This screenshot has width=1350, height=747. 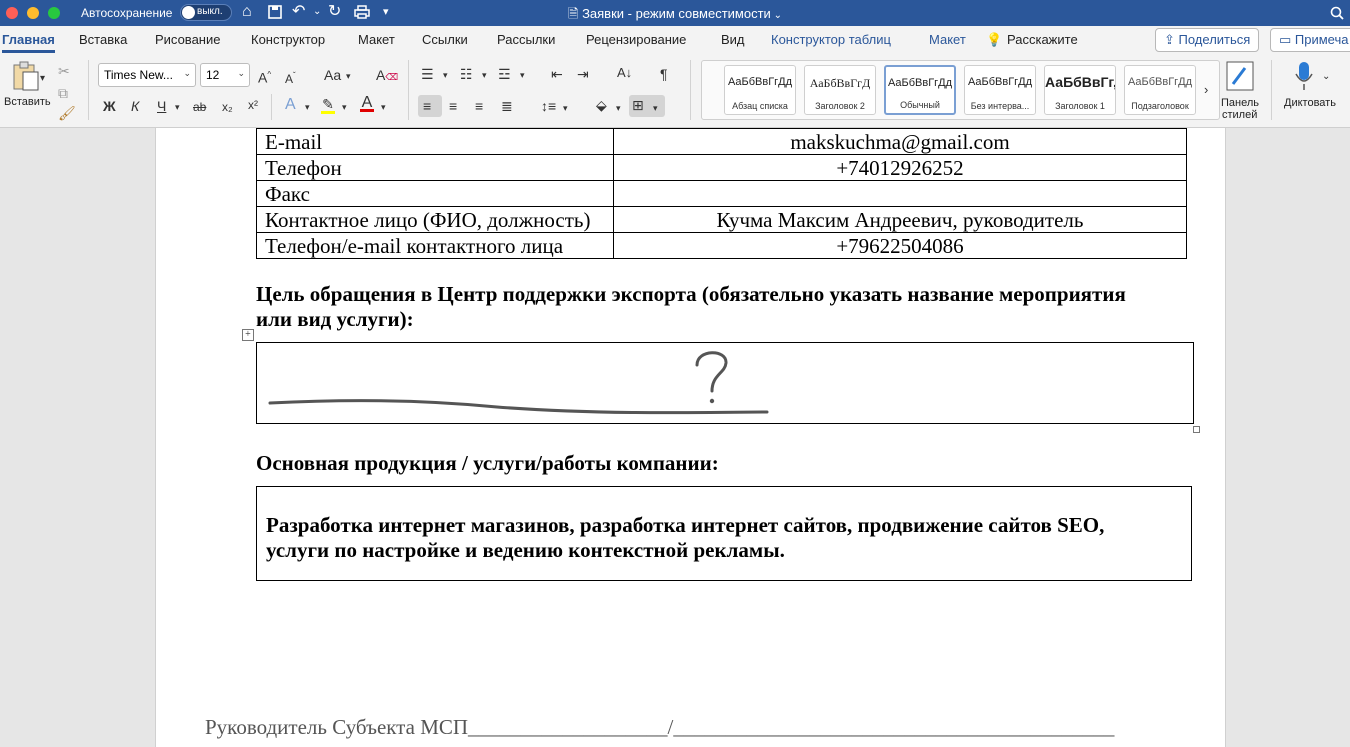 What do you see at coordinates (479, 106) in the screenshot?
I see `align-right-icon: ≡` at bounding box center [479, 106].